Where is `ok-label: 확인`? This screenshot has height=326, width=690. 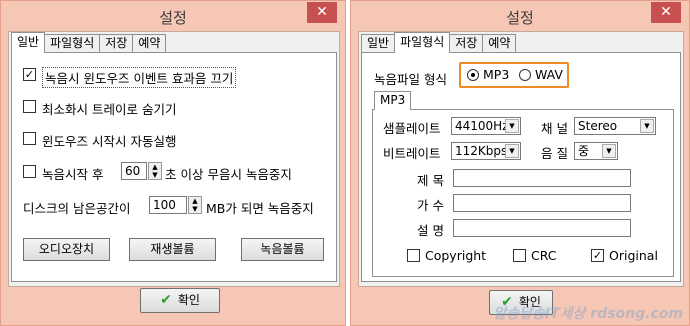 ok-label: 확인 is located at coordinates (188, 300).